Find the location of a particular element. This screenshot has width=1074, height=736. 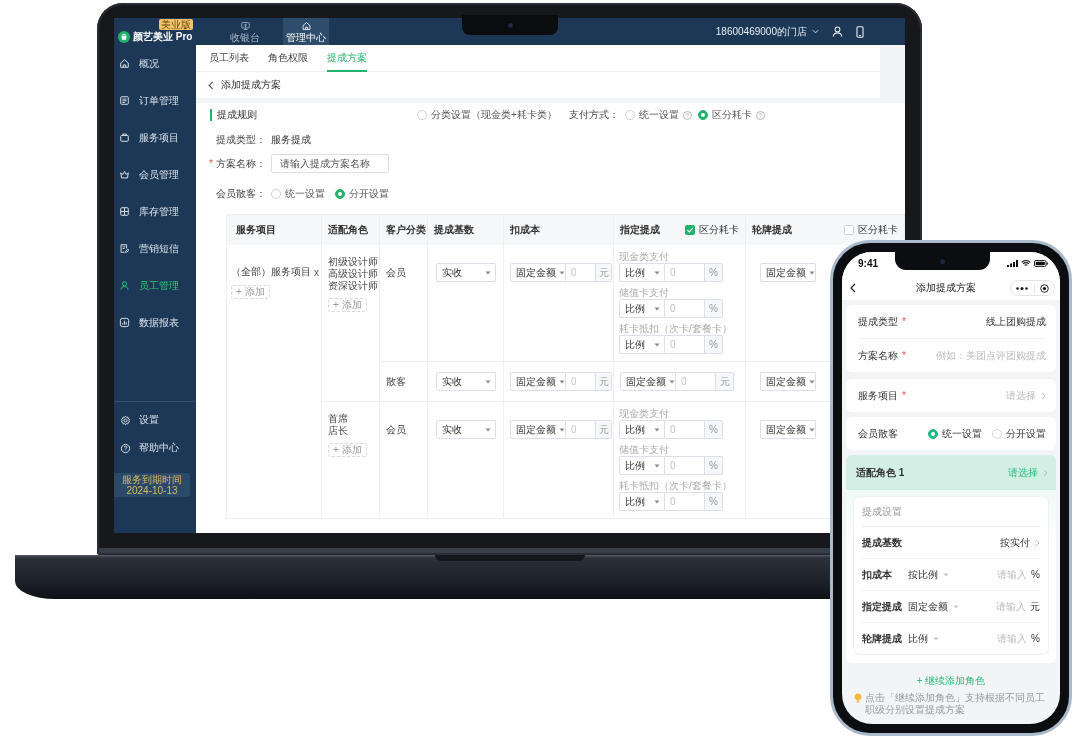

chevron-right-icon is located at coordinates (1043, 395).